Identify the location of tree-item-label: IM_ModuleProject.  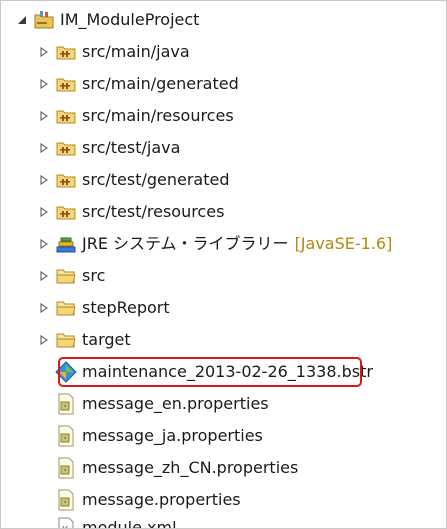
(130, 19).